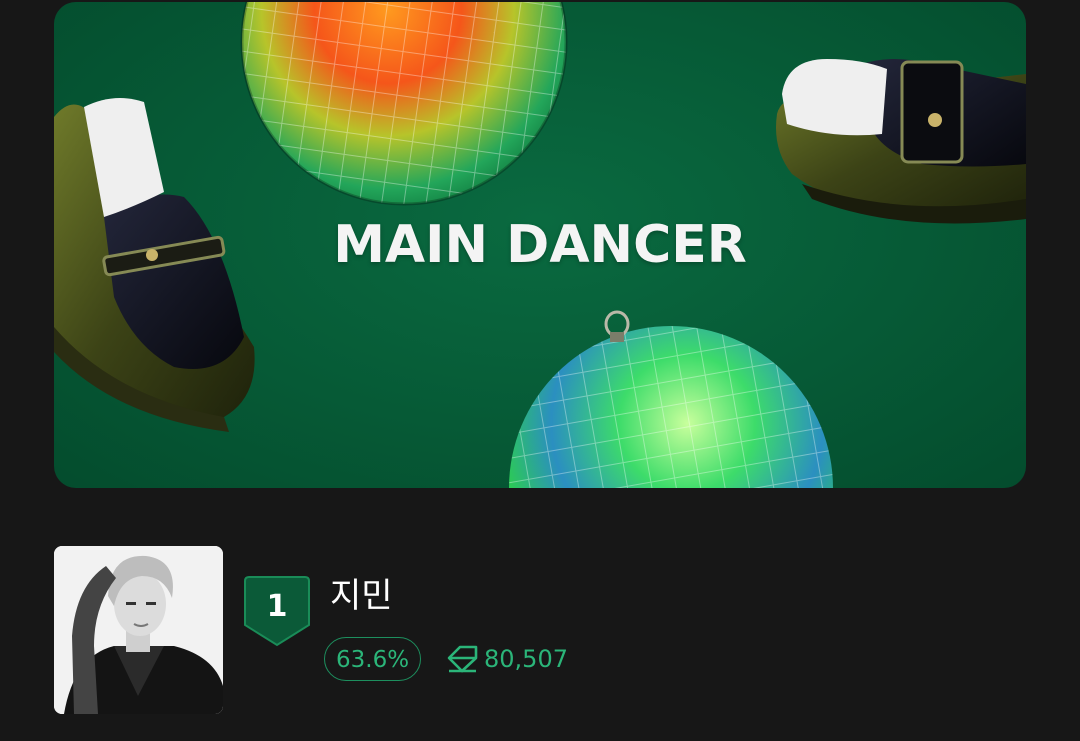 The image size is (1080, 741). I want to click on rank-badge: 1, so click(277, 611).